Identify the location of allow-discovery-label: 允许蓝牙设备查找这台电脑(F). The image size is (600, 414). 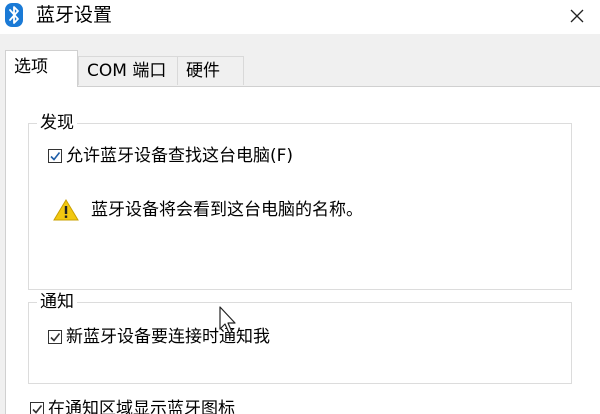
(180, 156).